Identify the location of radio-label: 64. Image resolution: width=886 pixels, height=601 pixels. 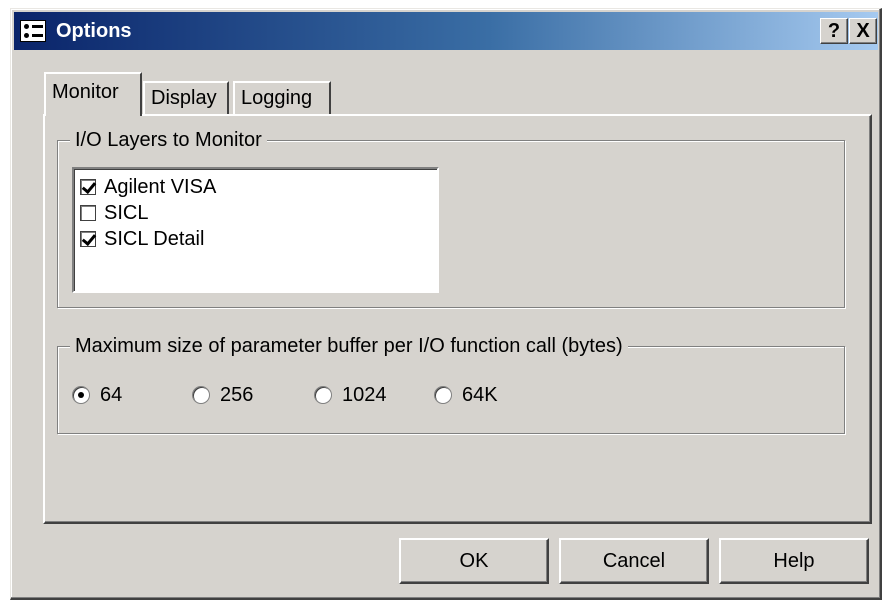
(111, 395).